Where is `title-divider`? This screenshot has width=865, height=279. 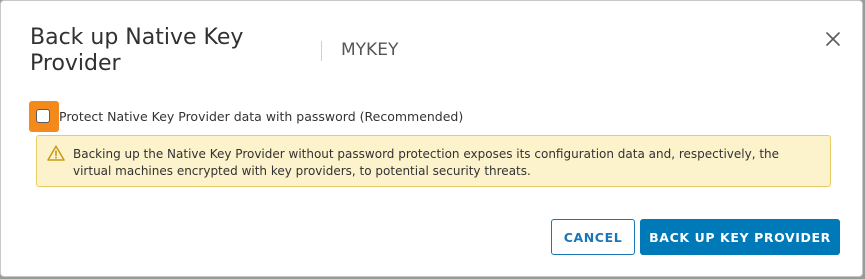
title-divider is located at coordinates (321, 51).